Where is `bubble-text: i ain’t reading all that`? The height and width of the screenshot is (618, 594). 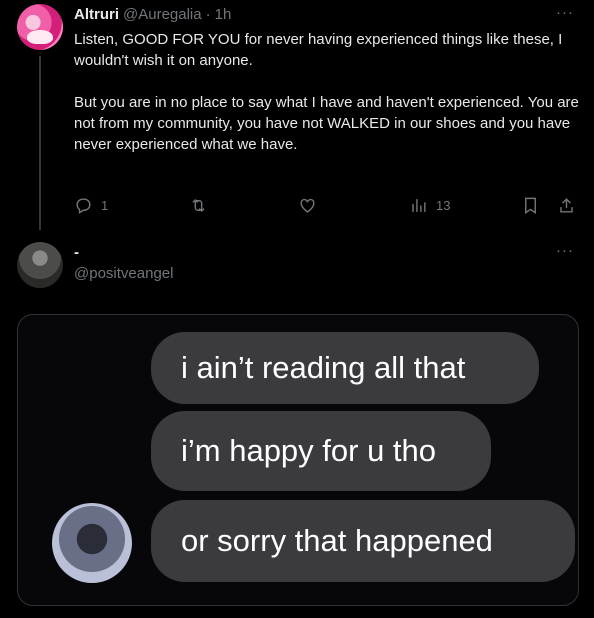 bubble-text: i ain’t reading all that is located at coordinates (323, 367).